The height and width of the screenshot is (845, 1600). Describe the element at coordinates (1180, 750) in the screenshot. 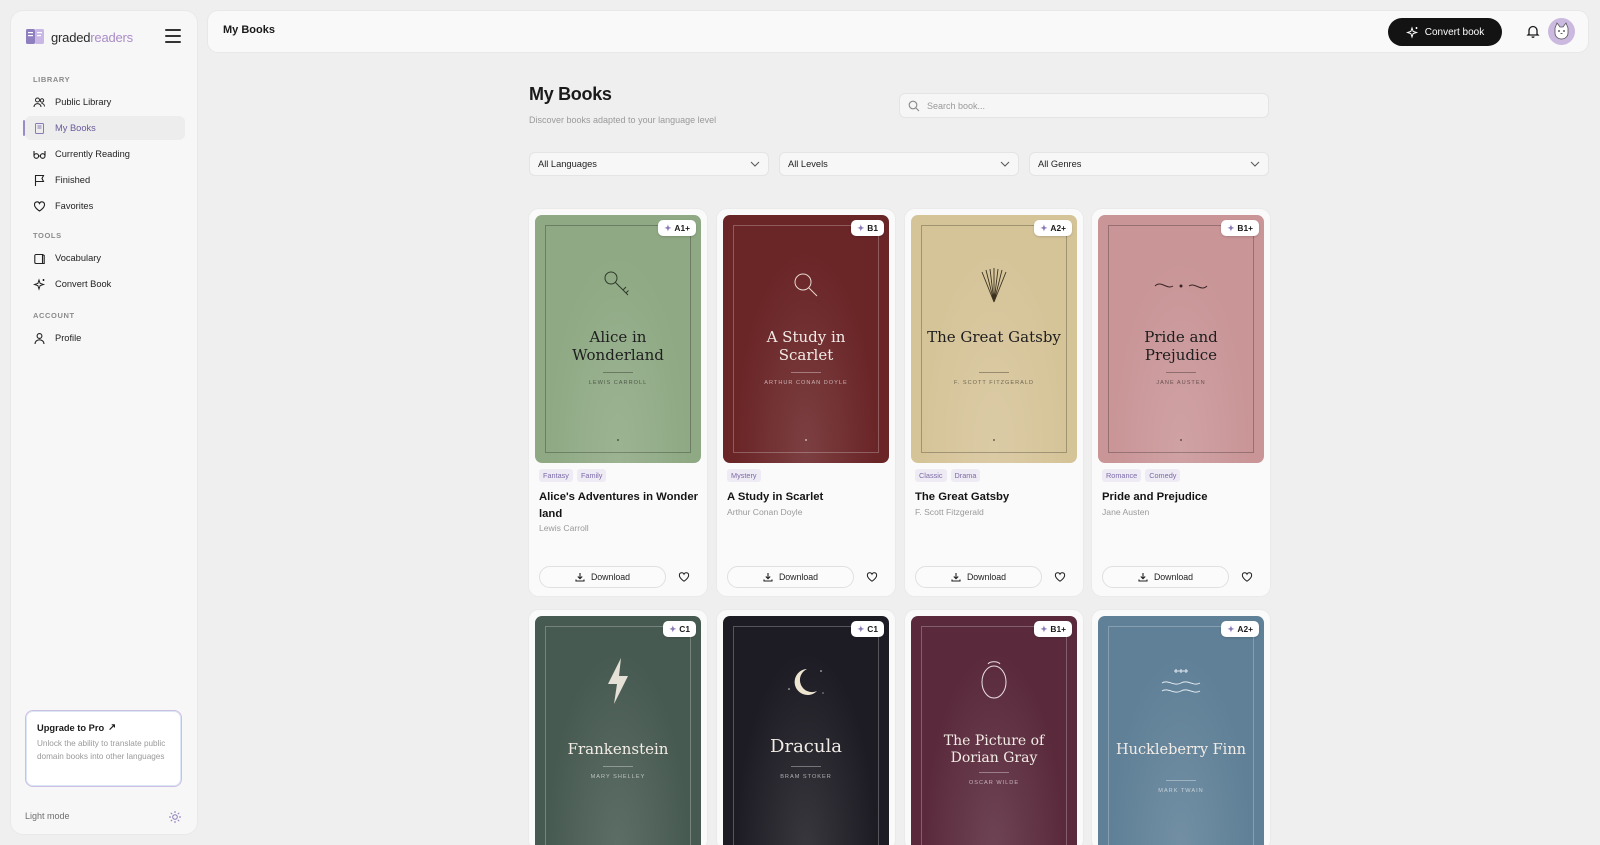

I see `cover-title: Huckleberry Finn` at that location.